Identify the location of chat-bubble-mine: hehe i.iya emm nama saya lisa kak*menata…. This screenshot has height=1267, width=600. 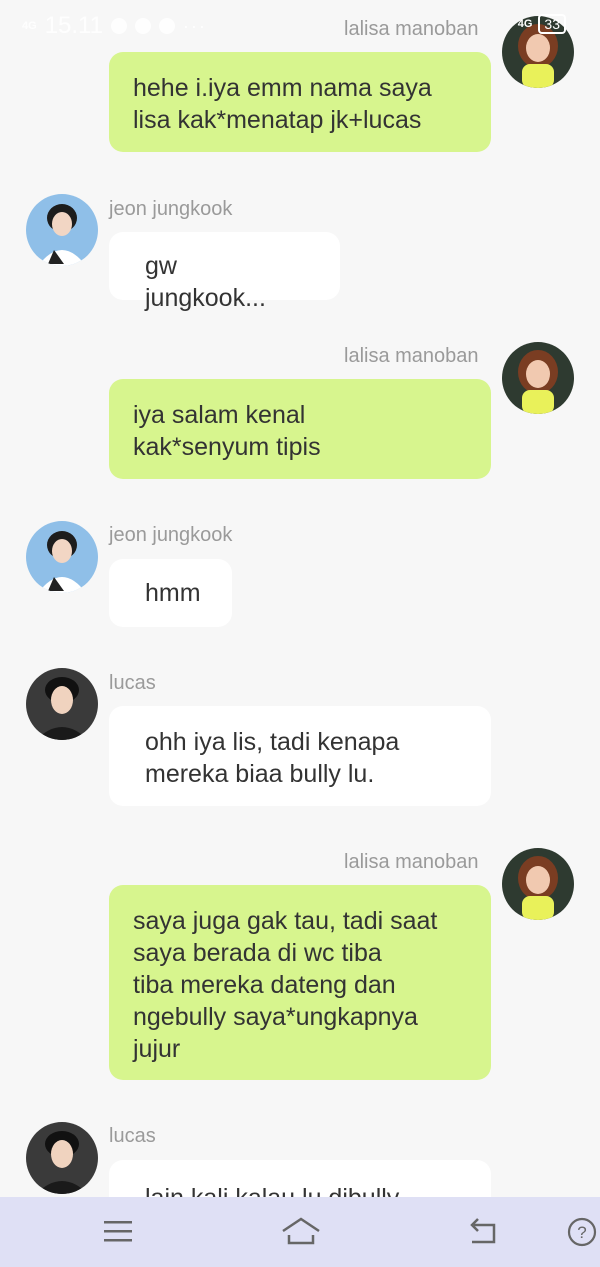
(300, 102).